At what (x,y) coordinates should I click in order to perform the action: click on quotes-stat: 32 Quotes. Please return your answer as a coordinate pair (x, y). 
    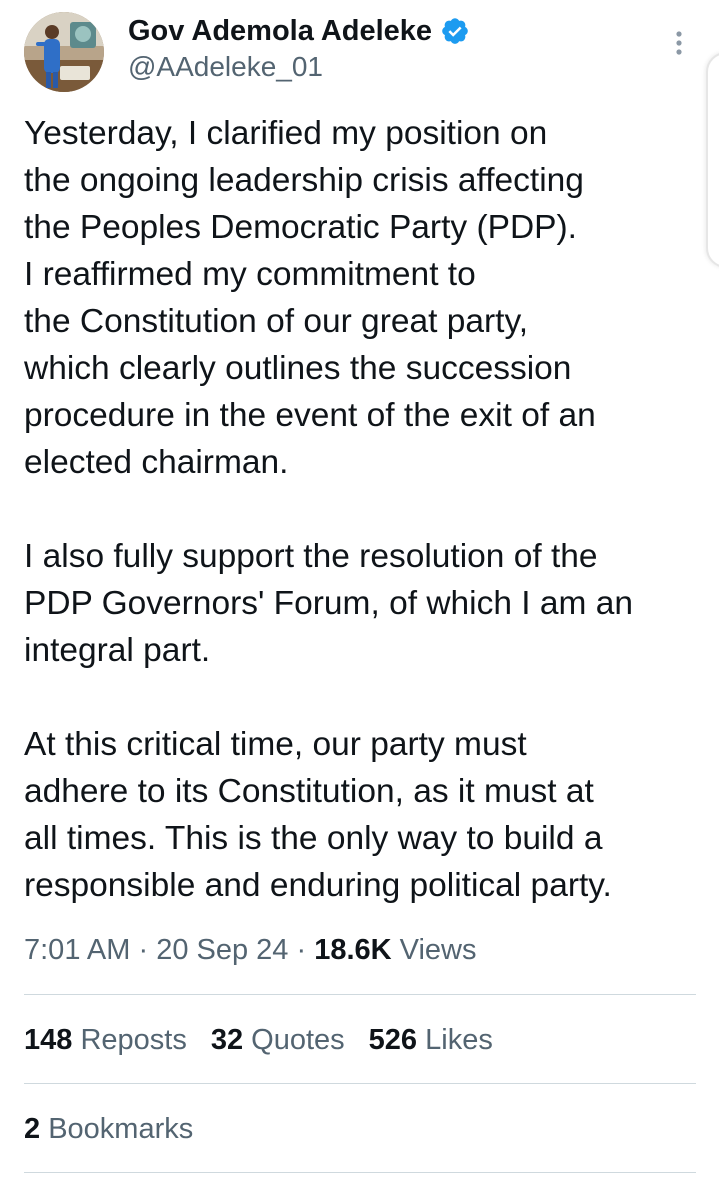
    Looking at the image, I should click on (278, 1040).